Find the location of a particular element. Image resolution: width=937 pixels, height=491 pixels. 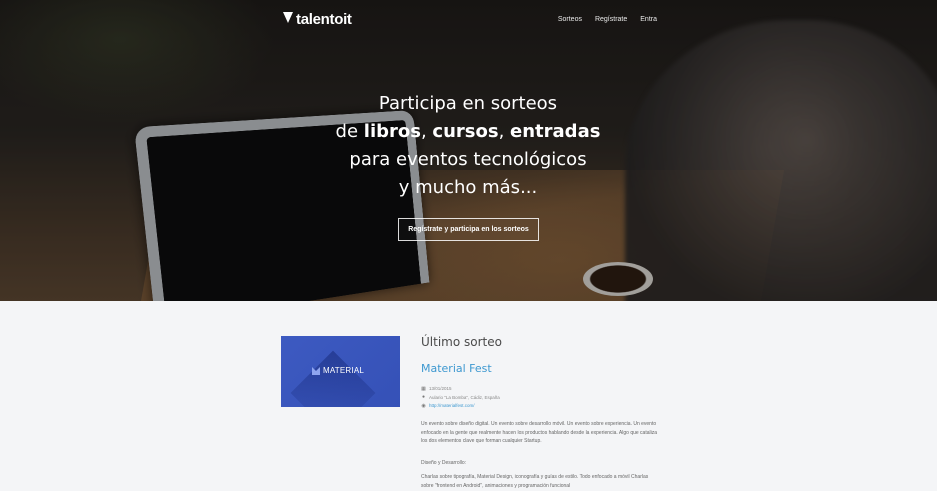

event-thumbnail: MATERIAL is located at coordinates (340, 371).